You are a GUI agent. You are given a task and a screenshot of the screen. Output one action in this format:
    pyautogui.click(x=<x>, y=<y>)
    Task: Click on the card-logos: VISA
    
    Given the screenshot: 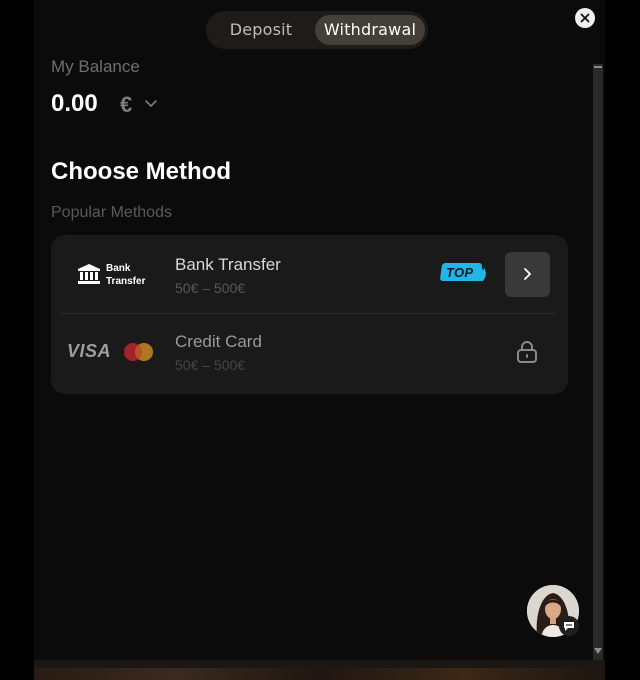 What is the action you would take?
    pyautogui.click(x=112, y=353)
    